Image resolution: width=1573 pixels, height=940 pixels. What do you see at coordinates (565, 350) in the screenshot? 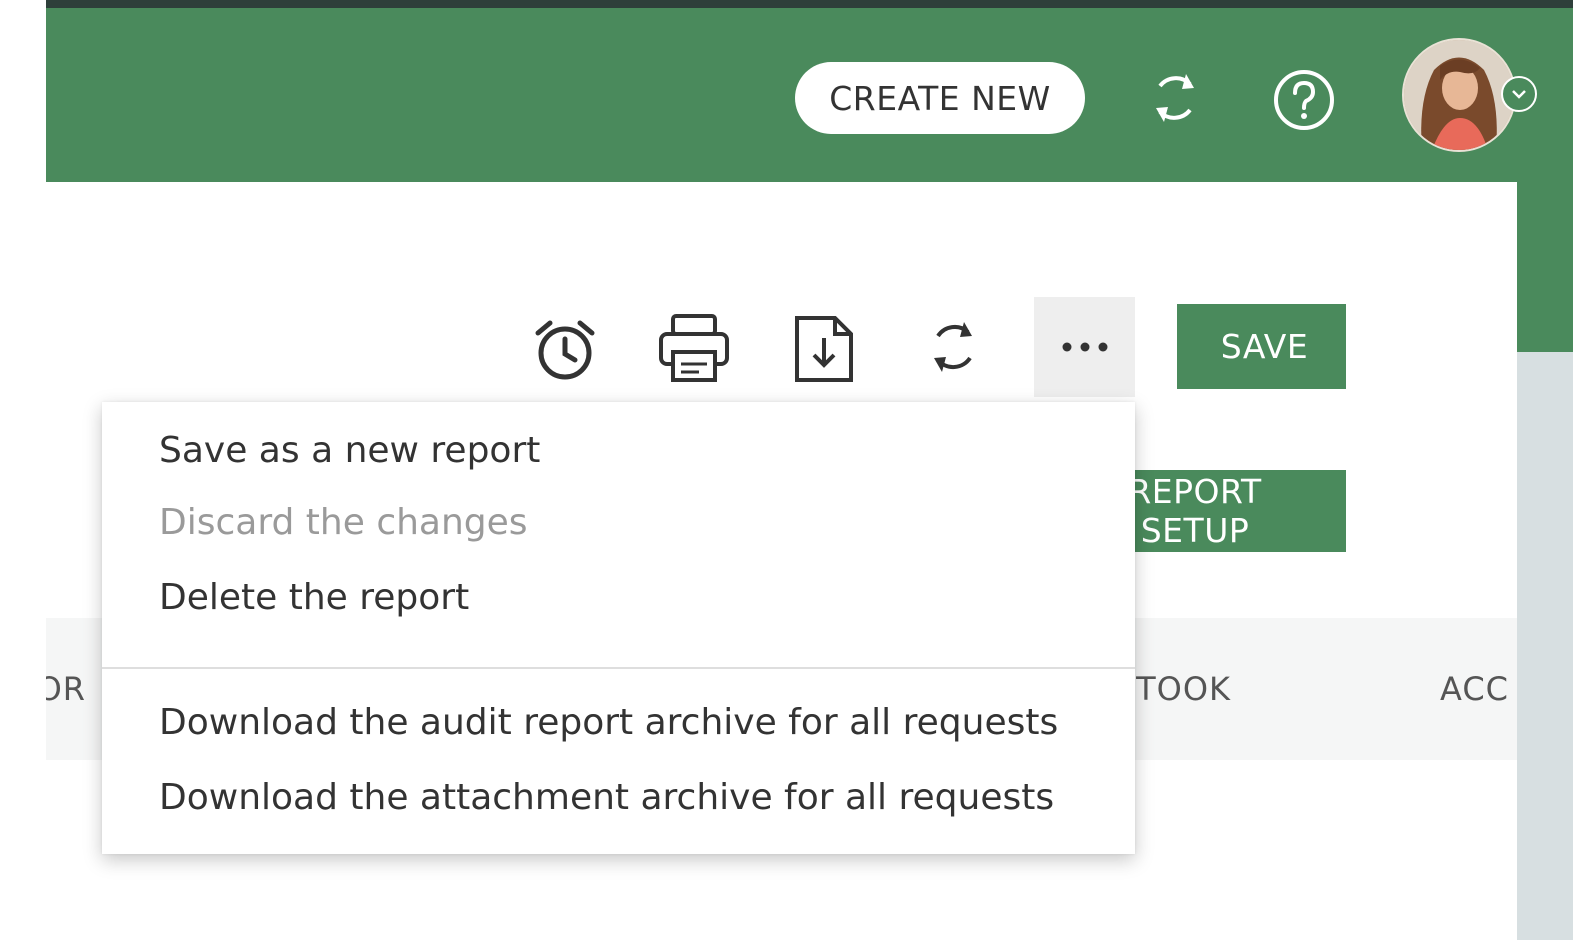
I see `alarm-clock-icon` at bounding box center [565, 350].